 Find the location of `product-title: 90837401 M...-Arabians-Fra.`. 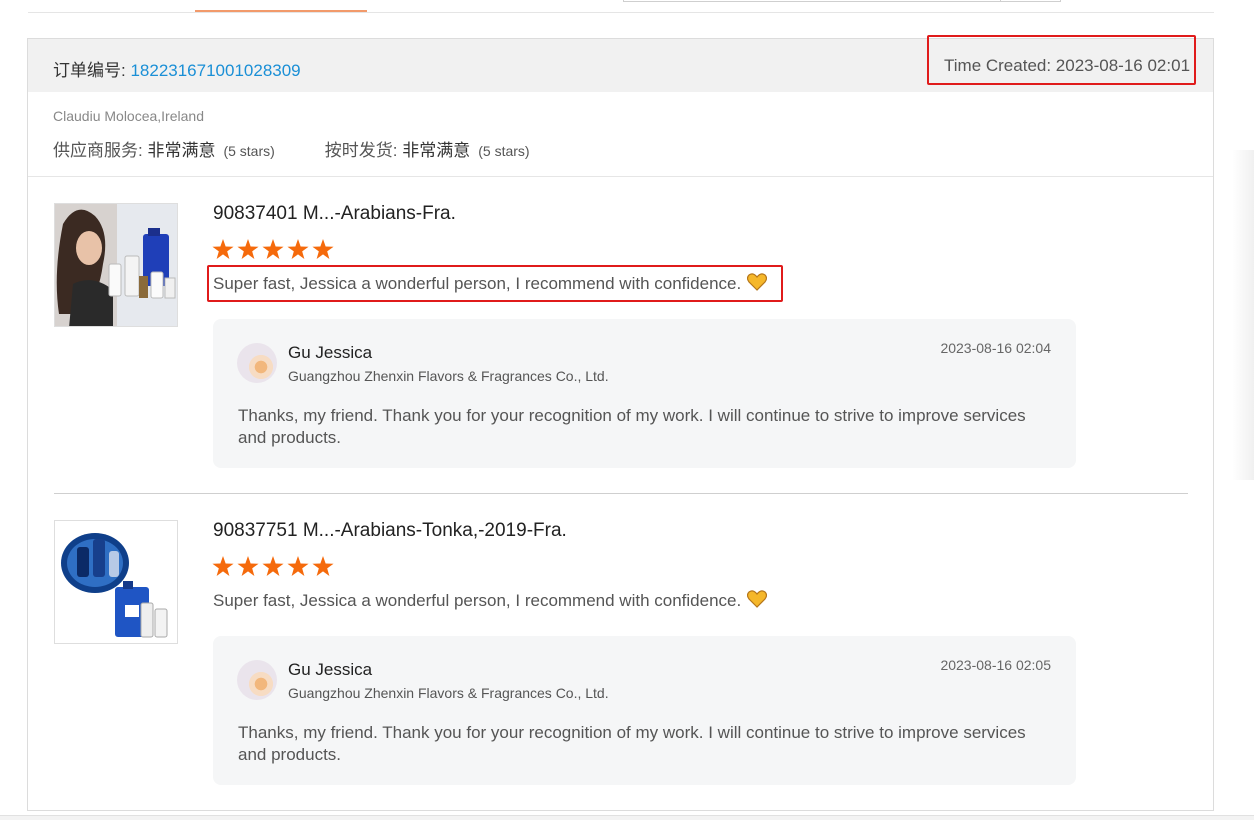

product-title: 90837401 M...-Arabians-Fra. is located at coordinates (334, 214).